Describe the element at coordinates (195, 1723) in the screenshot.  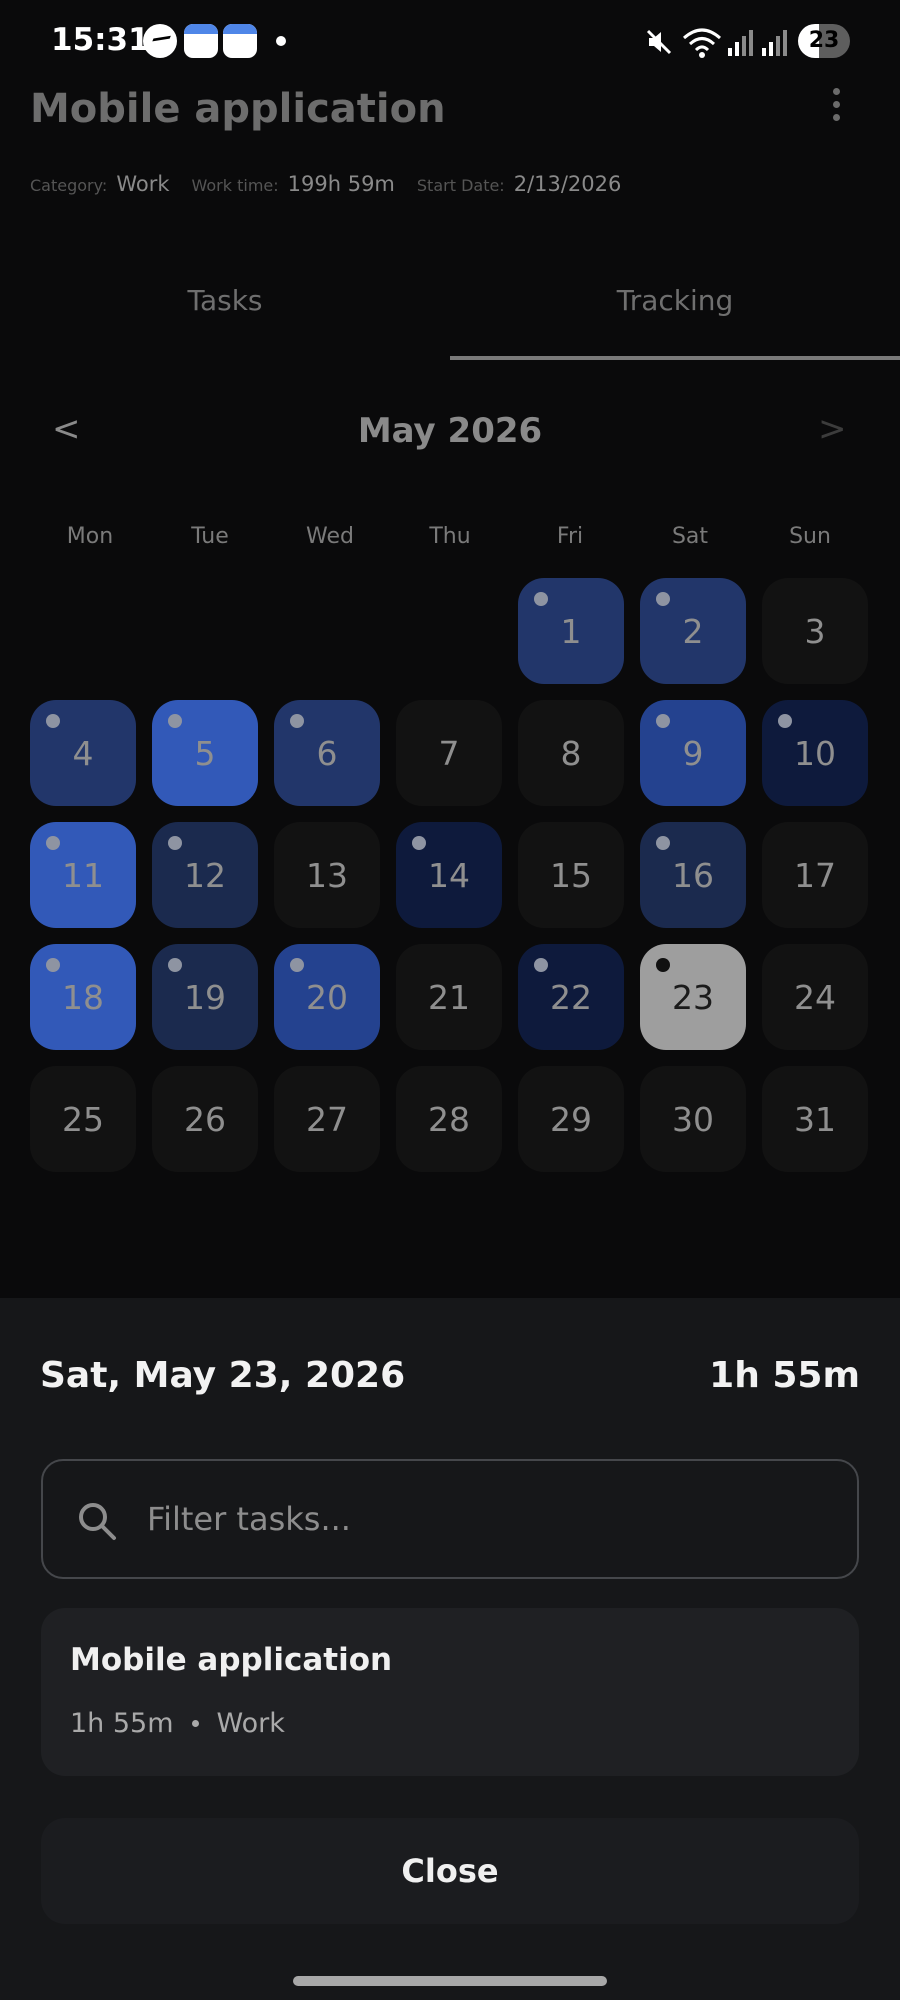
I see `separator-dot-icon` at that location.